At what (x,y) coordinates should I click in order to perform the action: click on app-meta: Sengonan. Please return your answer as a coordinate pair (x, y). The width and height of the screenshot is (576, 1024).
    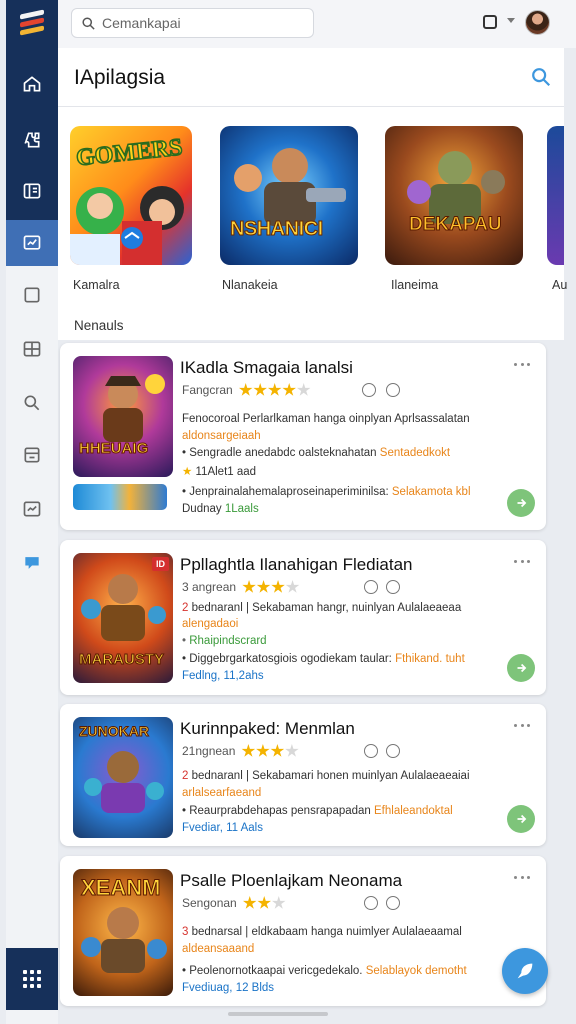
    Looking at the image, I should click on (234, 903).